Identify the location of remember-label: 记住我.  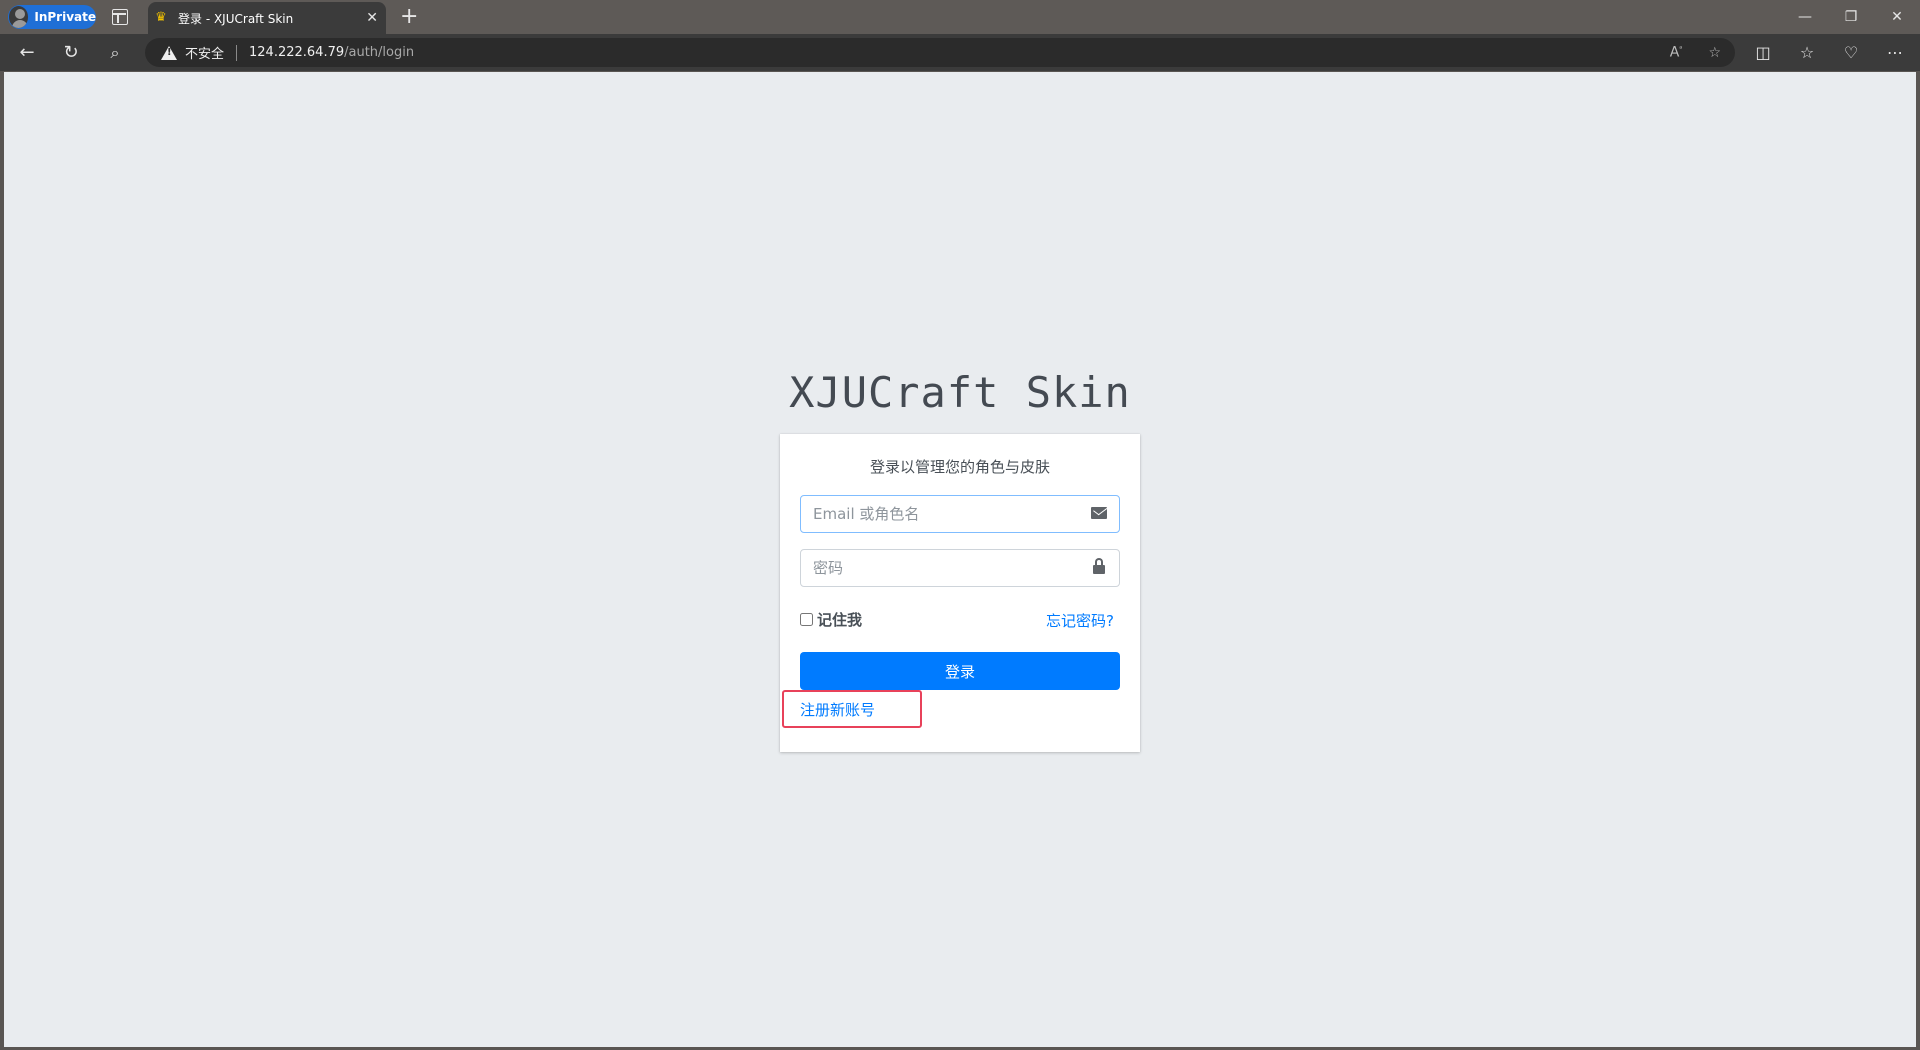
(840, 620).